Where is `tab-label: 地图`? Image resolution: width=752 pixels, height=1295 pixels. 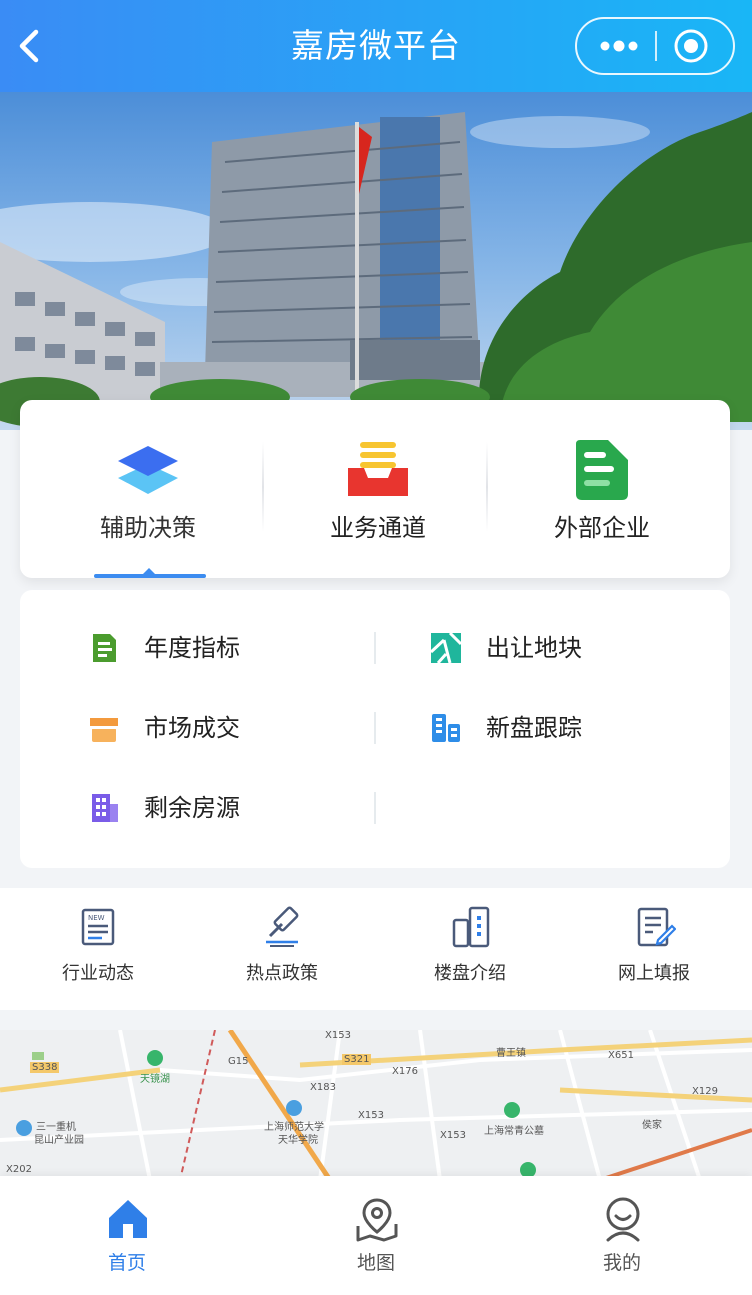 tab-label: 地图 is located at coordinates (375, 1263).